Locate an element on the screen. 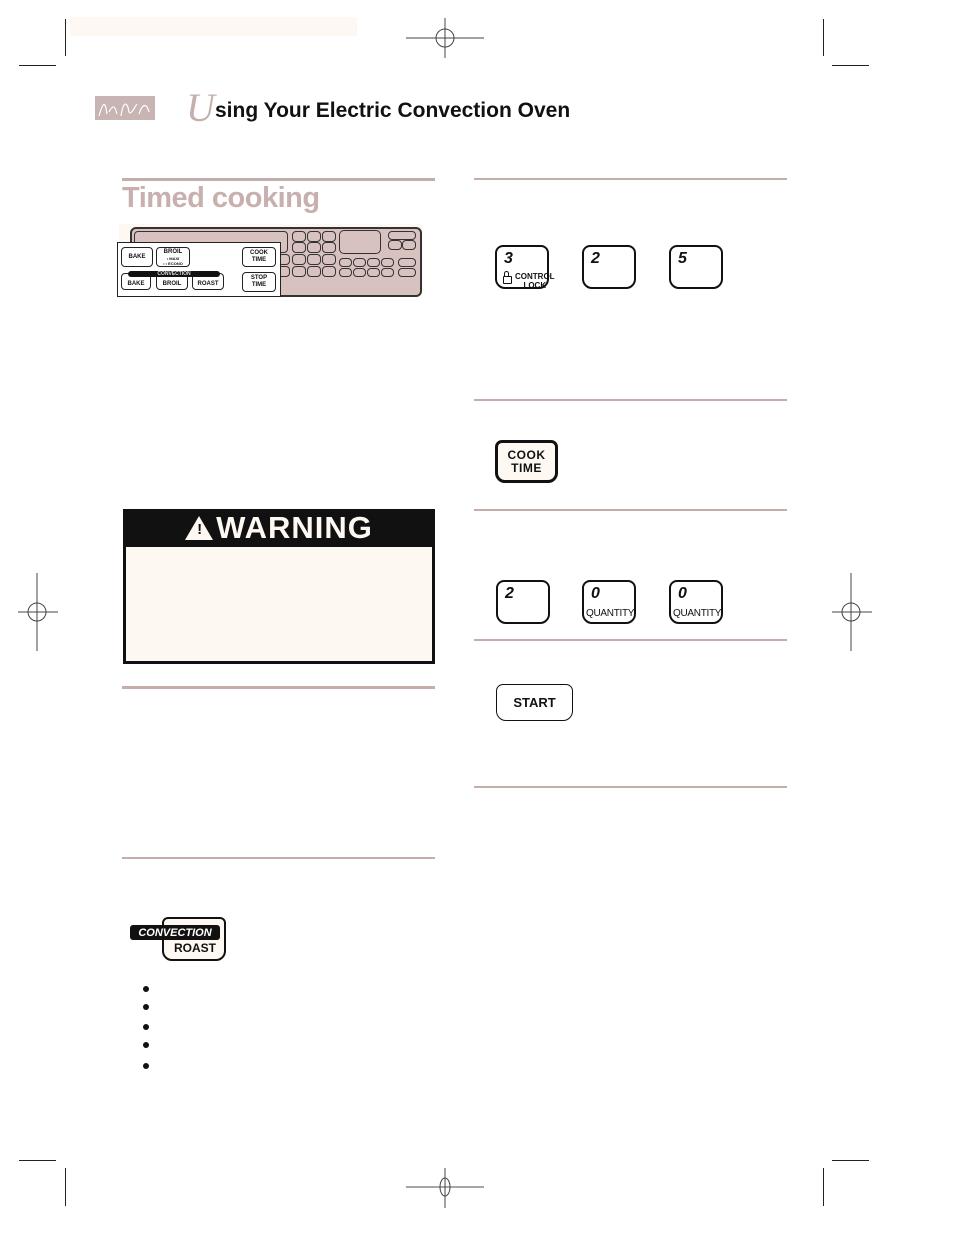  top-color-band is located at coordinates (213, 26).